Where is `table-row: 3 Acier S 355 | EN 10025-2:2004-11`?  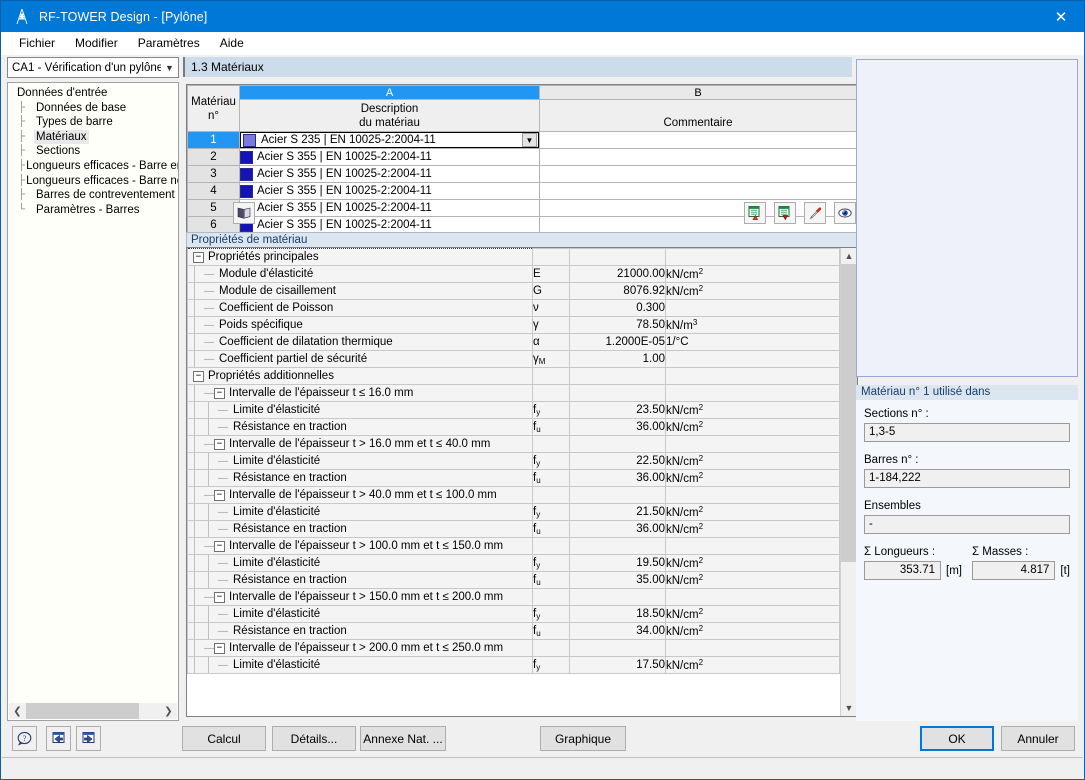 table-row: 3 Acier S 355 | EN 10025-2:2004-11 is located at coordinates (522, 174).